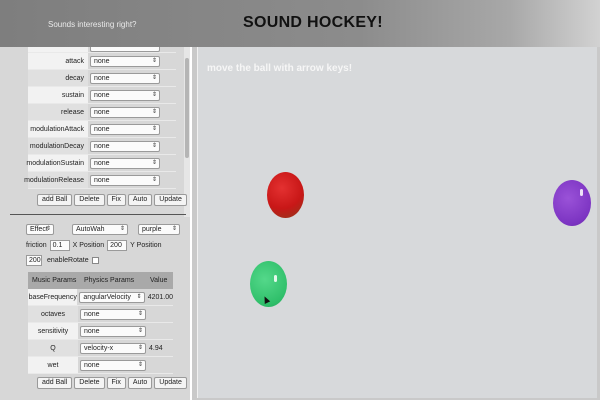 This screenshot has height=400, width=600. What do you see at coordinates (53, 348) in the screenshot?
I see `music-param-label: Q` at bounding box center [53, 348].